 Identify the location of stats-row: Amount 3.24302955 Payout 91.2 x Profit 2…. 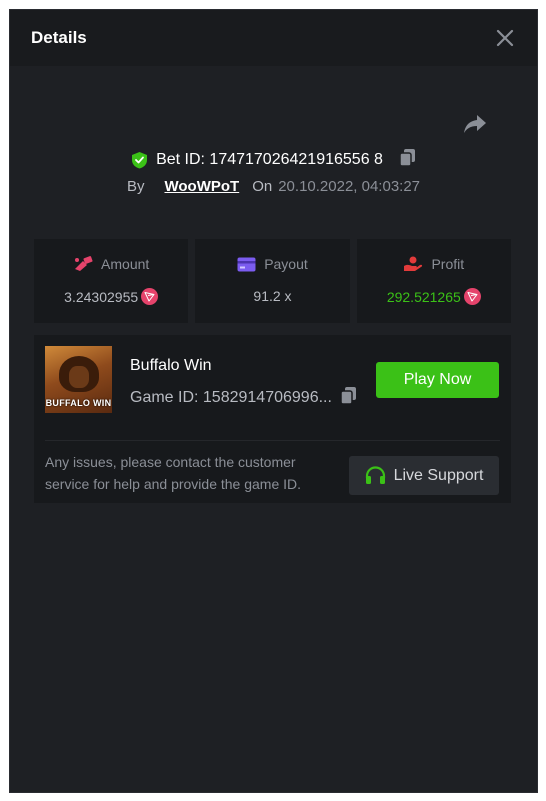
(272, 281).